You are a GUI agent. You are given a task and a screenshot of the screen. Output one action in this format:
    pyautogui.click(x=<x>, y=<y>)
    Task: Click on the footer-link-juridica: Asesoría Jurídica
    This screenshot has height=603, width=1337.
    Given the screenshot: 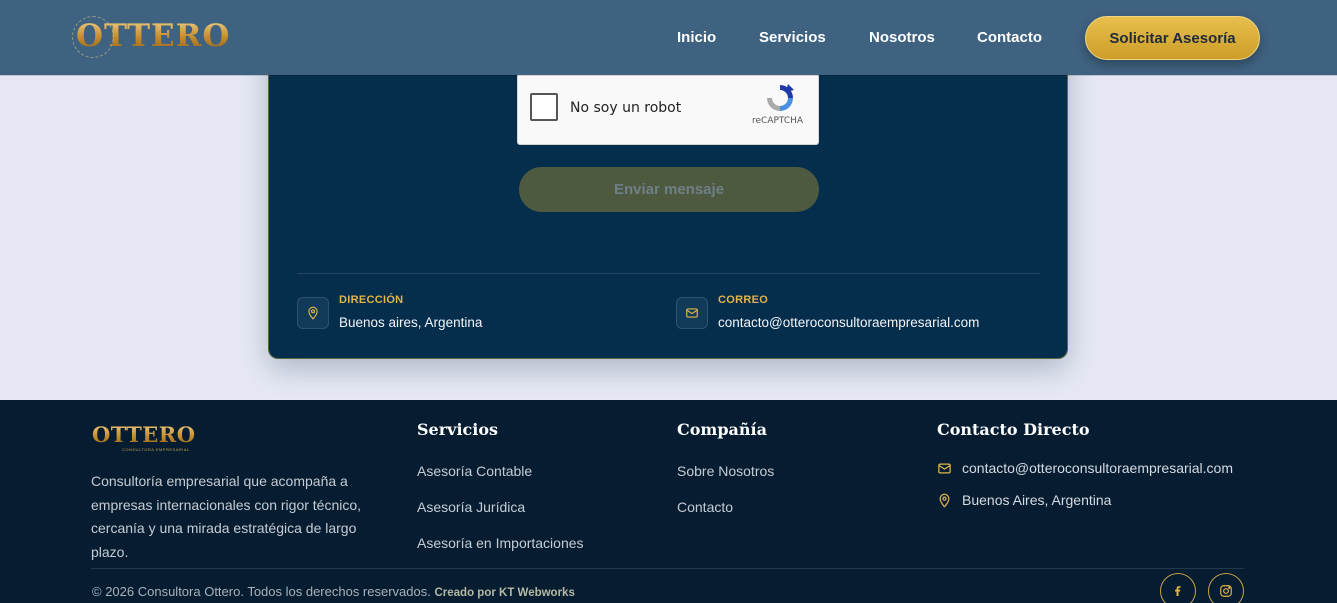 What is the action you would take?
    pyautogui.click(x=471, y=507)
    